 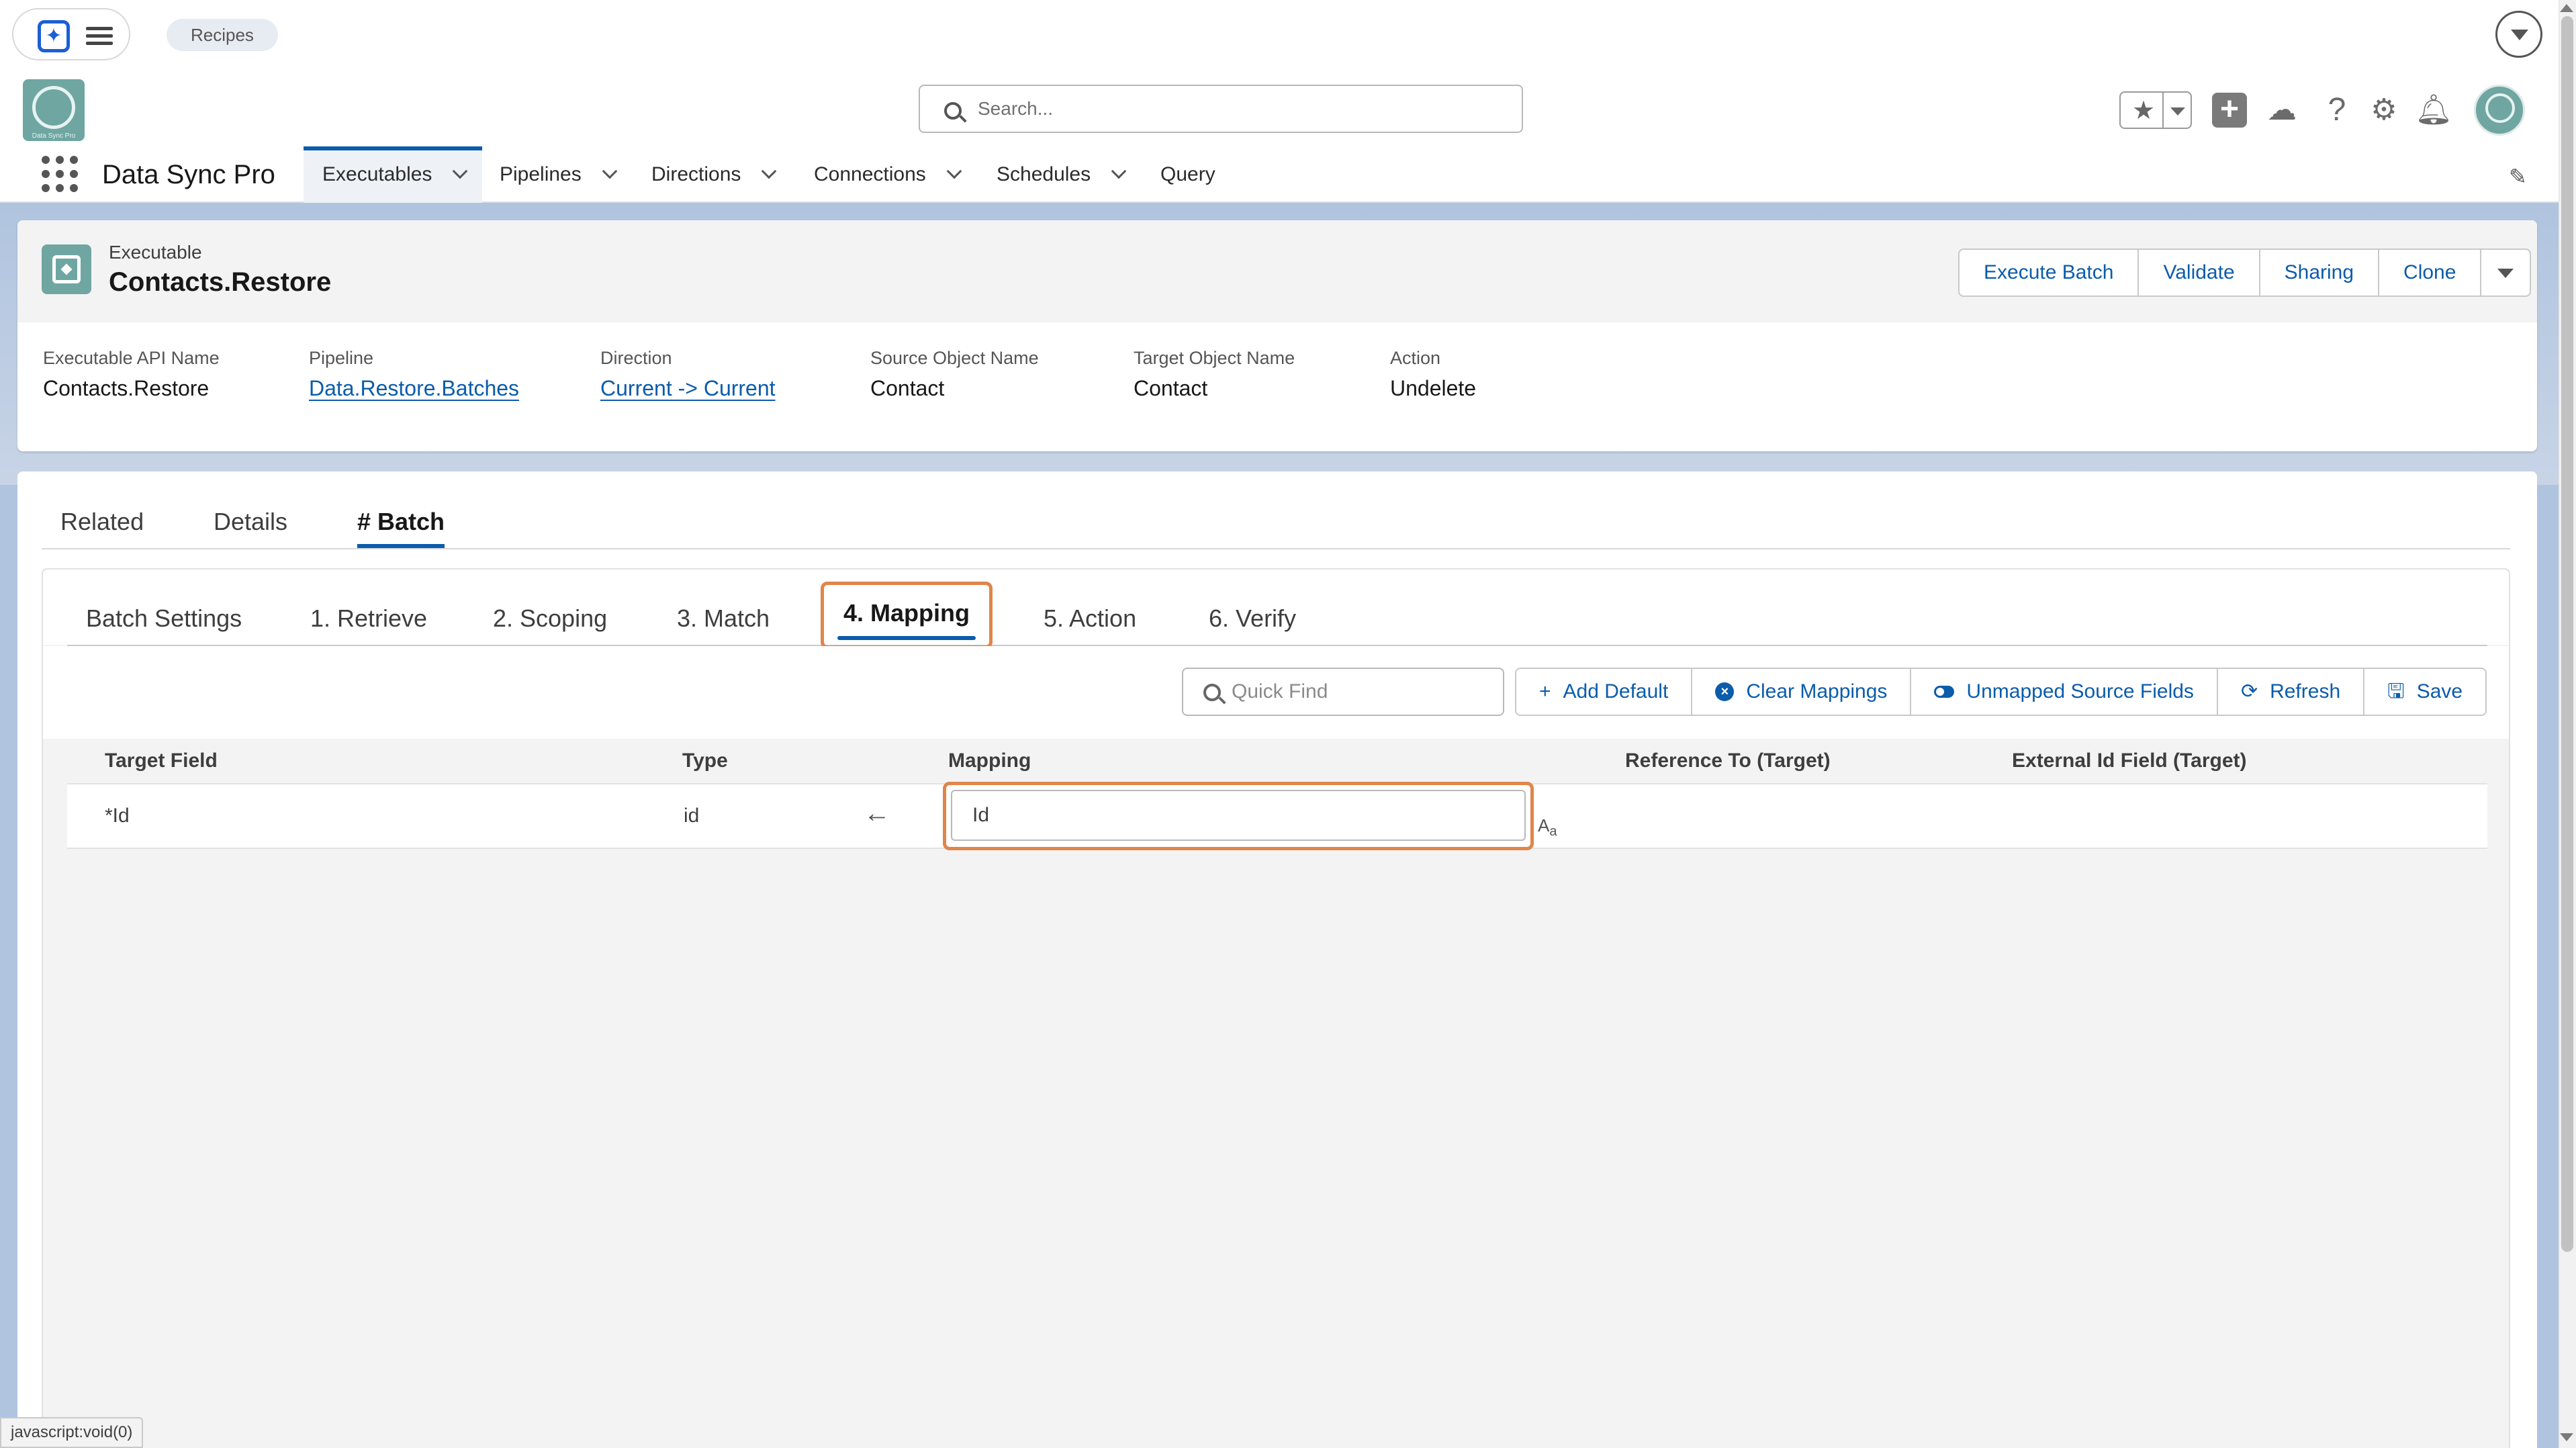 What do you see at coordinates (2143, 111) in the screenshot?
I see `star-icon: ★` at bounding box center [2143, 111].